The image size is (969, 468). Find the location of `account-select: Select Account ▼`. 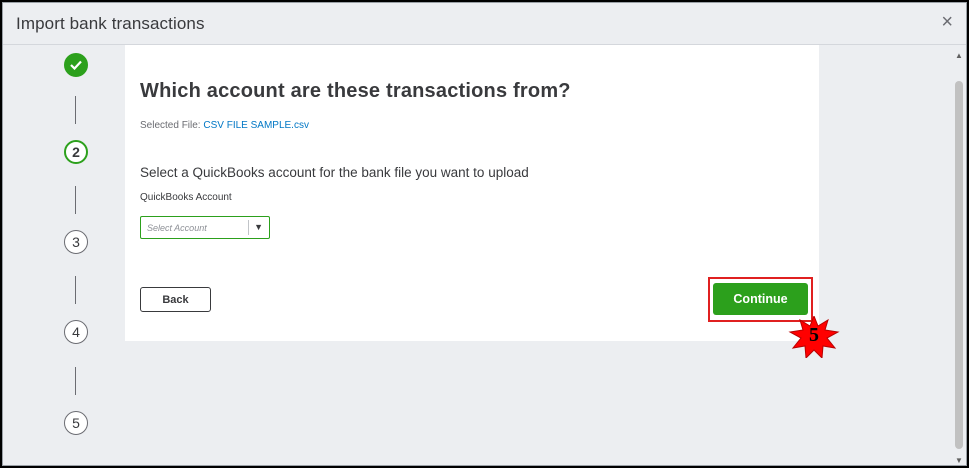

account-select: Select Account ▼ is located at coordinates (205, 227).